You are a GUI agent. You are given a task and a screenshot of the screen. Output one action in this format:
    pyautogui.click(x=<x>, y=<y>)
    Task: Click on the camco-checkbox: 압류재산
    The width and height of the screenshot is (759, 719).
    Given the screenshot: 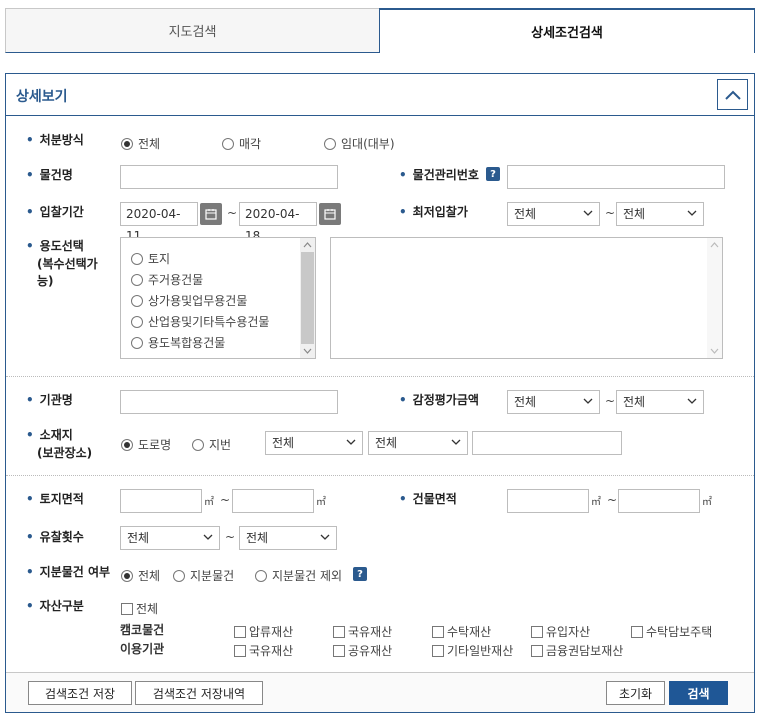 What is the action you would take?
    pyautogui.click(x=263, y=631)
    